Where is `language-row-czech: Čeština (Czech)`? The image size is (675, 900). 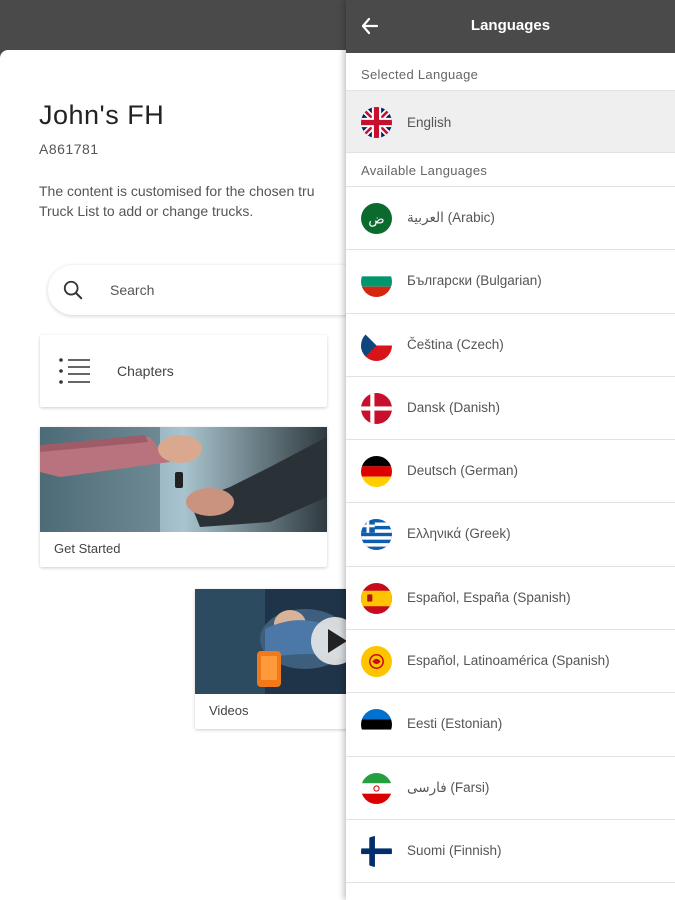 language-row-czech: Čeština (Czech) is located at coordinates (510, 345).